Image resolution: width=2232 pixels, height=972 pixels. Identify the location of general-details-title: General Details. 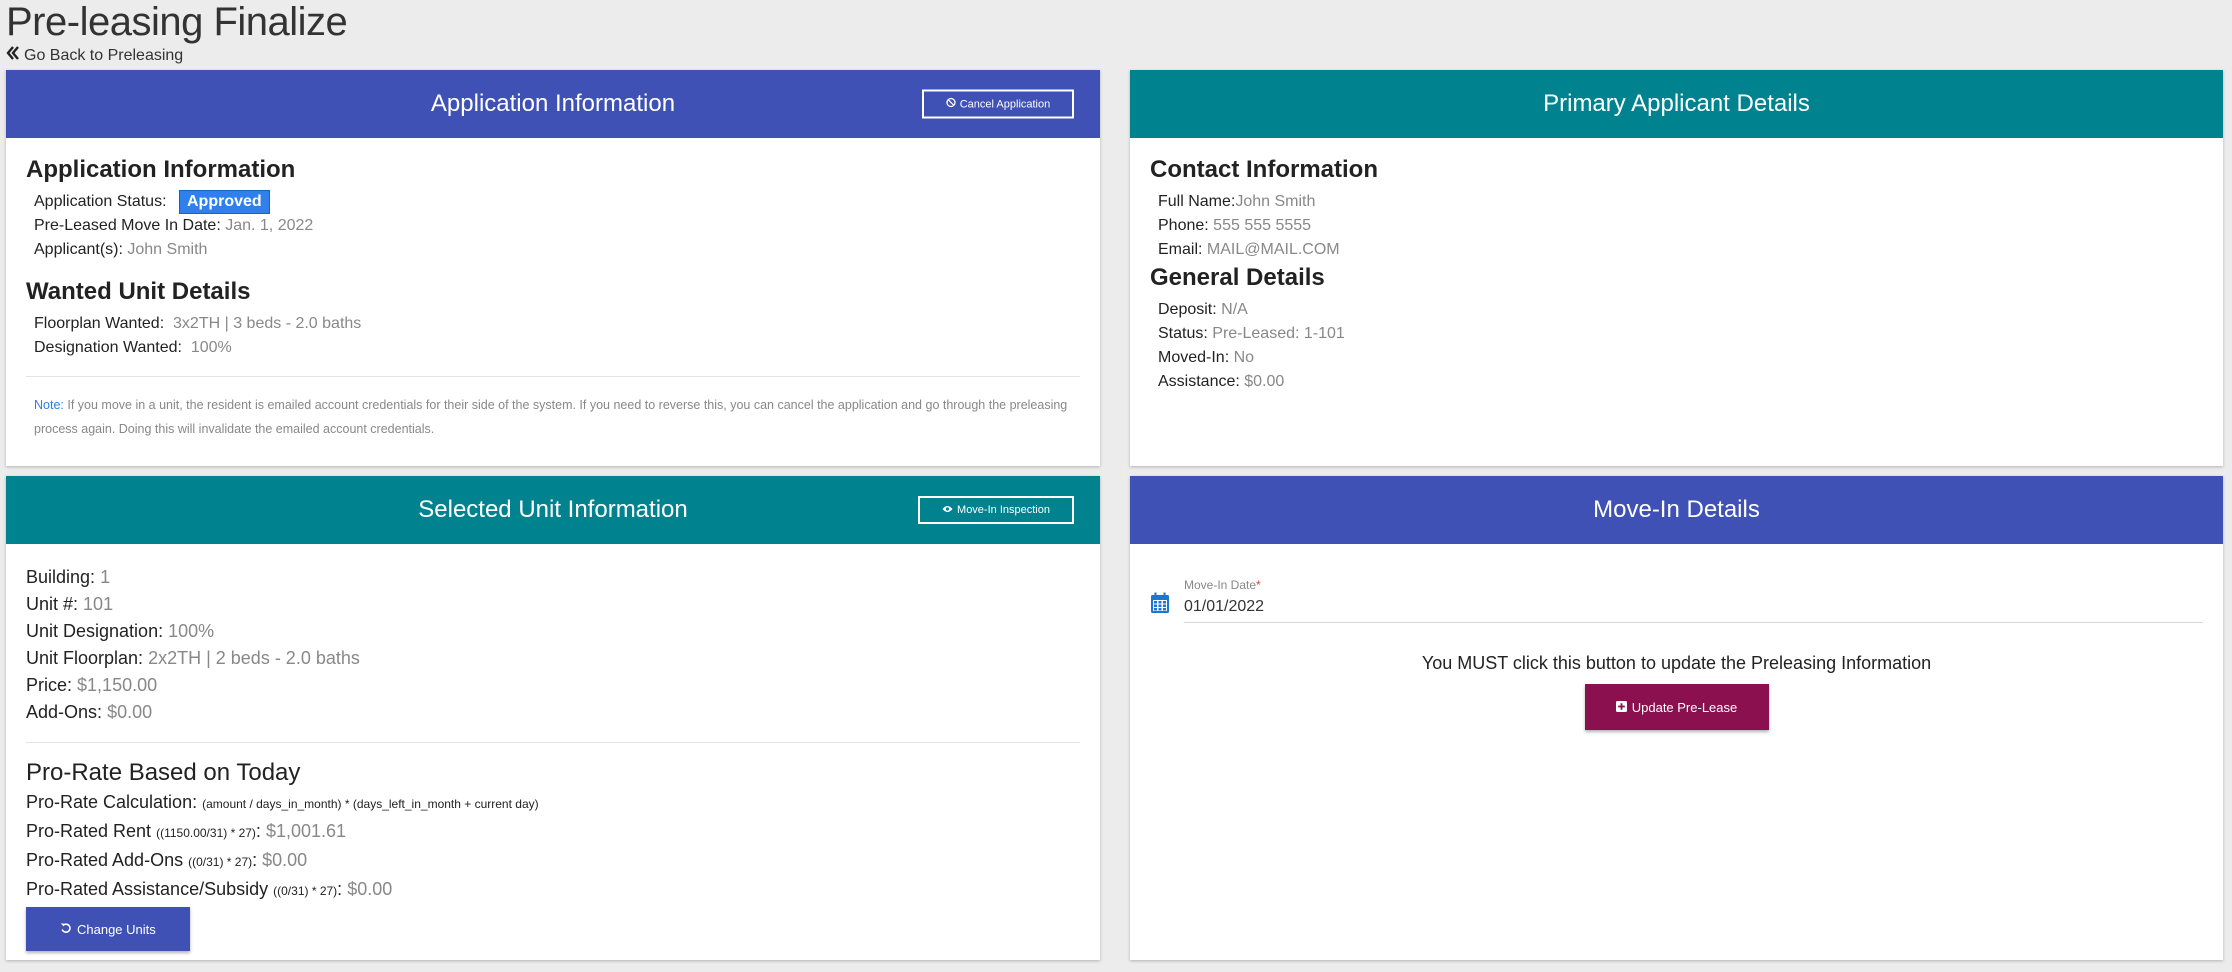
(1237, 277).